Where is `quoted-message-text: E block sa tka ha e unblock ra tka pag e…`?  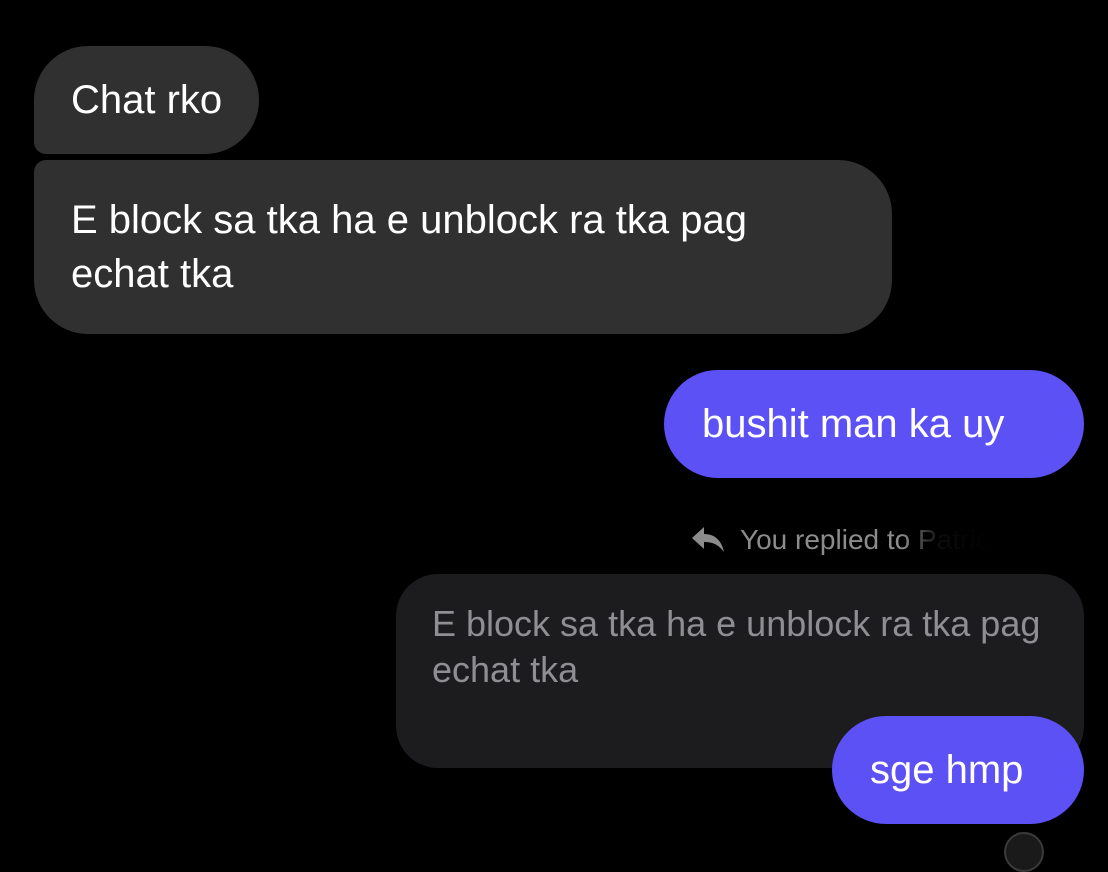
quoted-message-text: E block sa tka ha e unblock ra tka pag e… is located at coordinates (736, 646).